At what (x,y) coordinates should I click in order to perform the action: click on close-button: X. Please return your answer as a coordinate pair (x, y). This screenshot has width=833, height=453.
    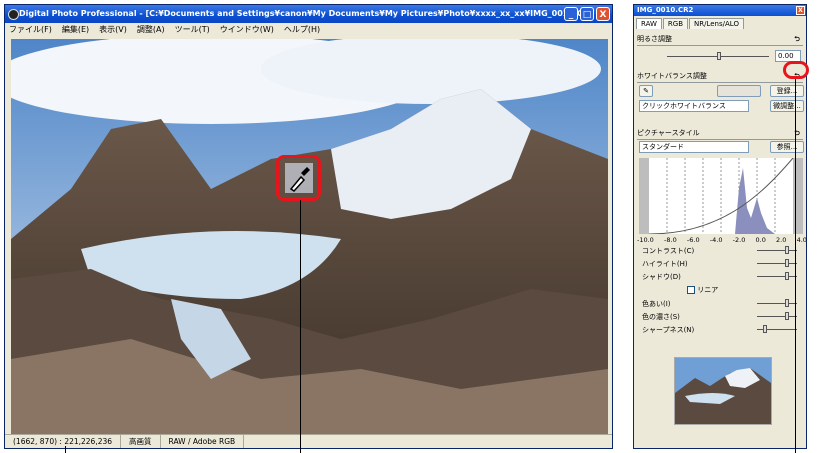
    Looking at the image, I should click on (603, 14).